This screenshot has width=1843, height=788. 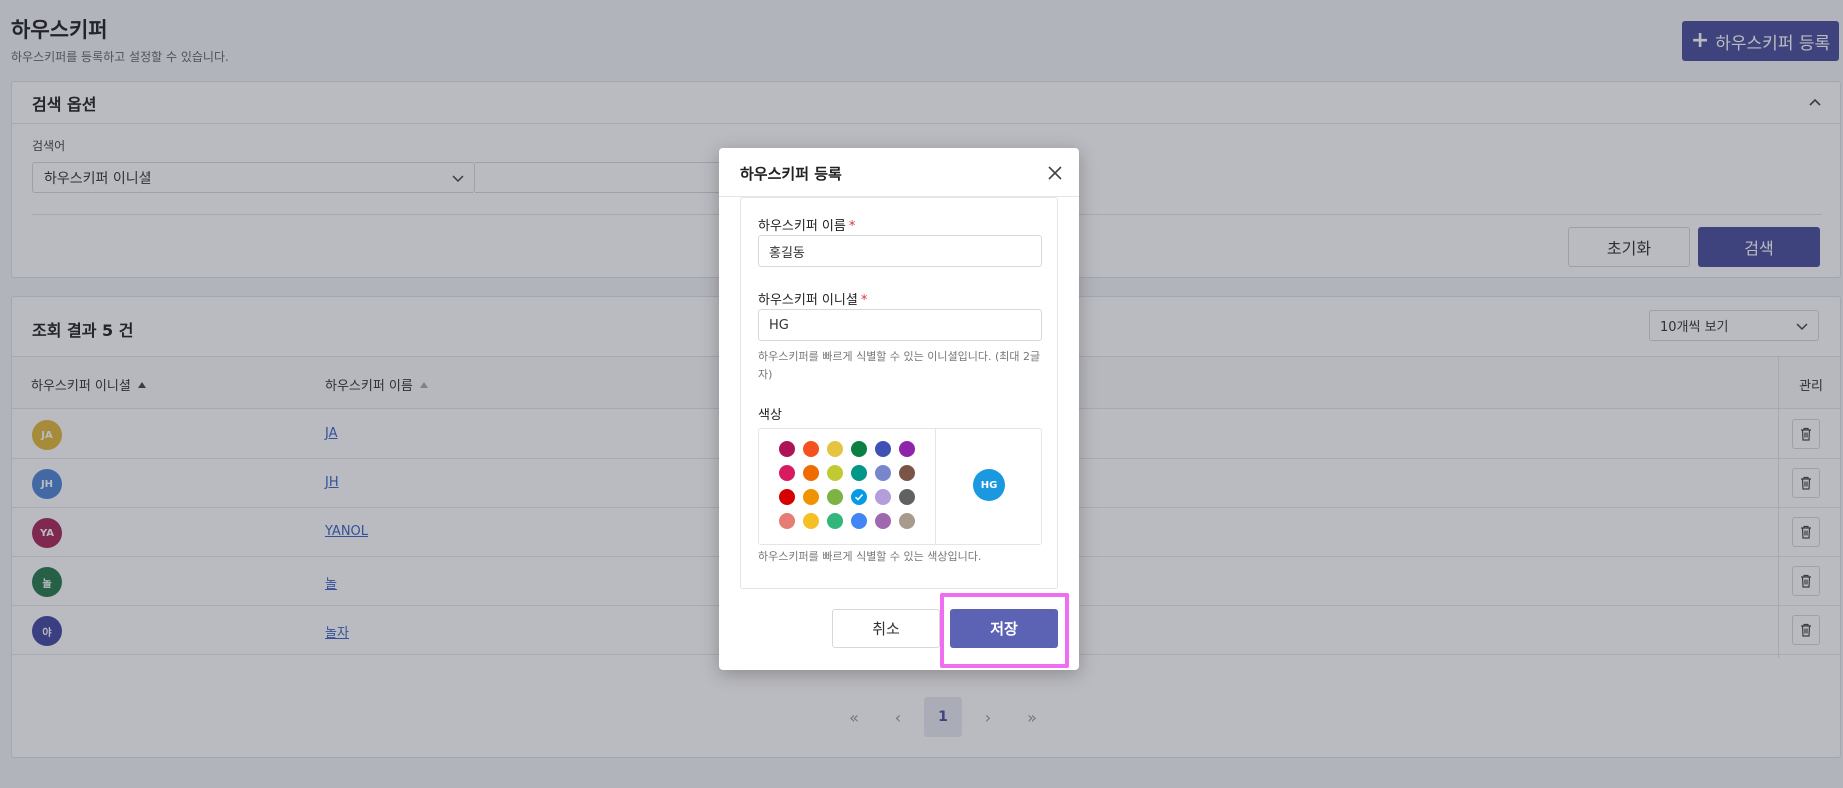 What do you see at coordinates (770, 415) in the screenshot?
I see `color-field-label: 색상` at bounding box center [770, 415].